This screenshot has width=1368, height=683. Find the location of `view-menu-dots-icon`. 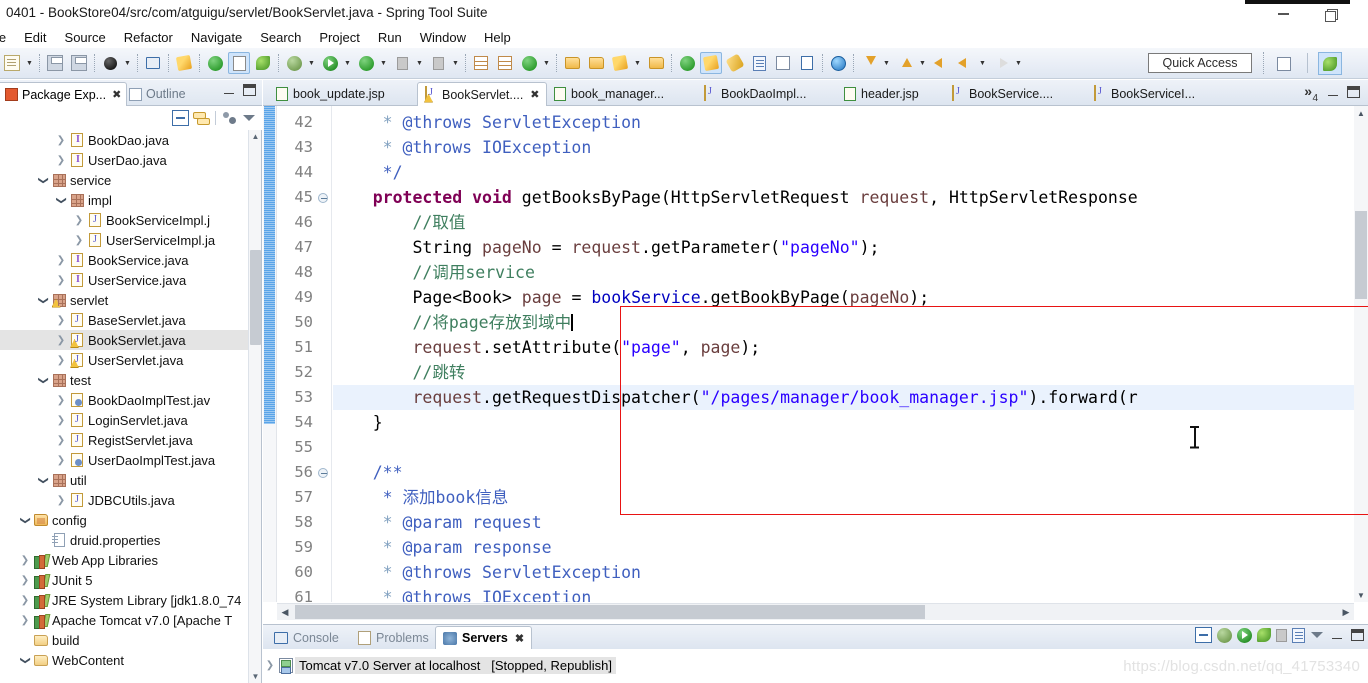

view-menu-dots-icon is located at coordinates (230, 118).